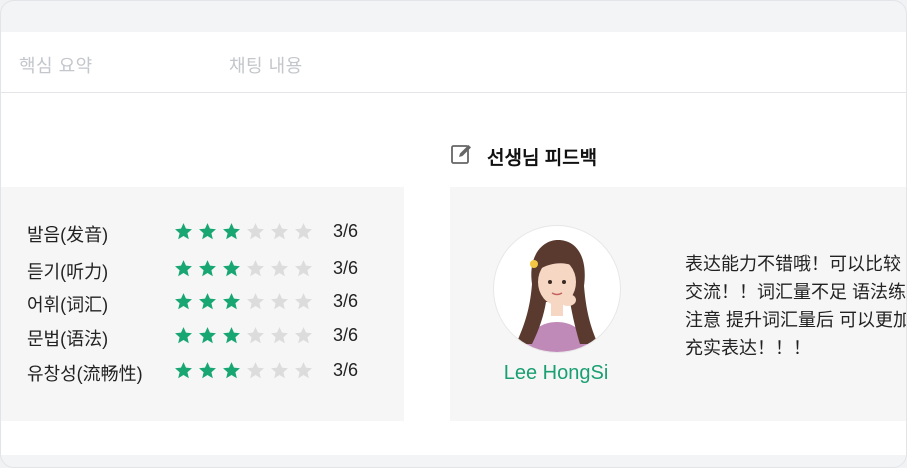  Describe the element at coordinates (557, 296) in the screenshot. I see `teacher-illustration` at that location.